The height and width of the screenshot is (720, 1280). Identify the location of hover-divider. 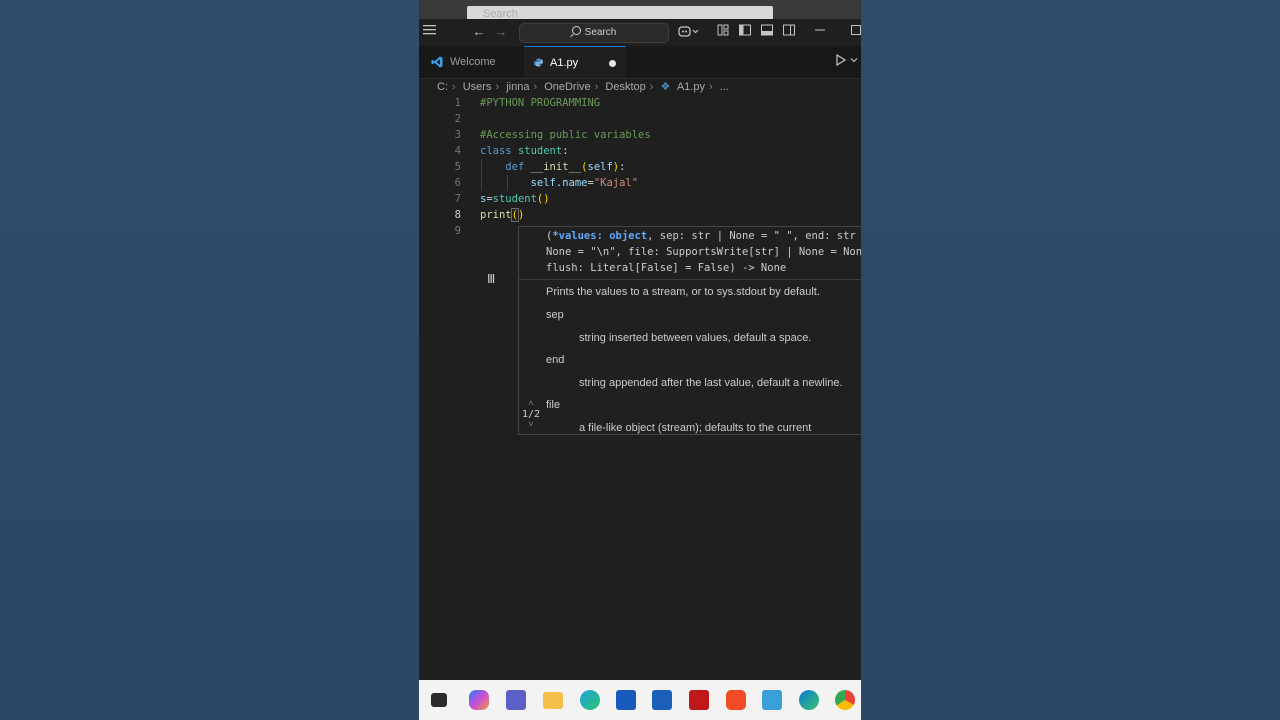
(690, 279).